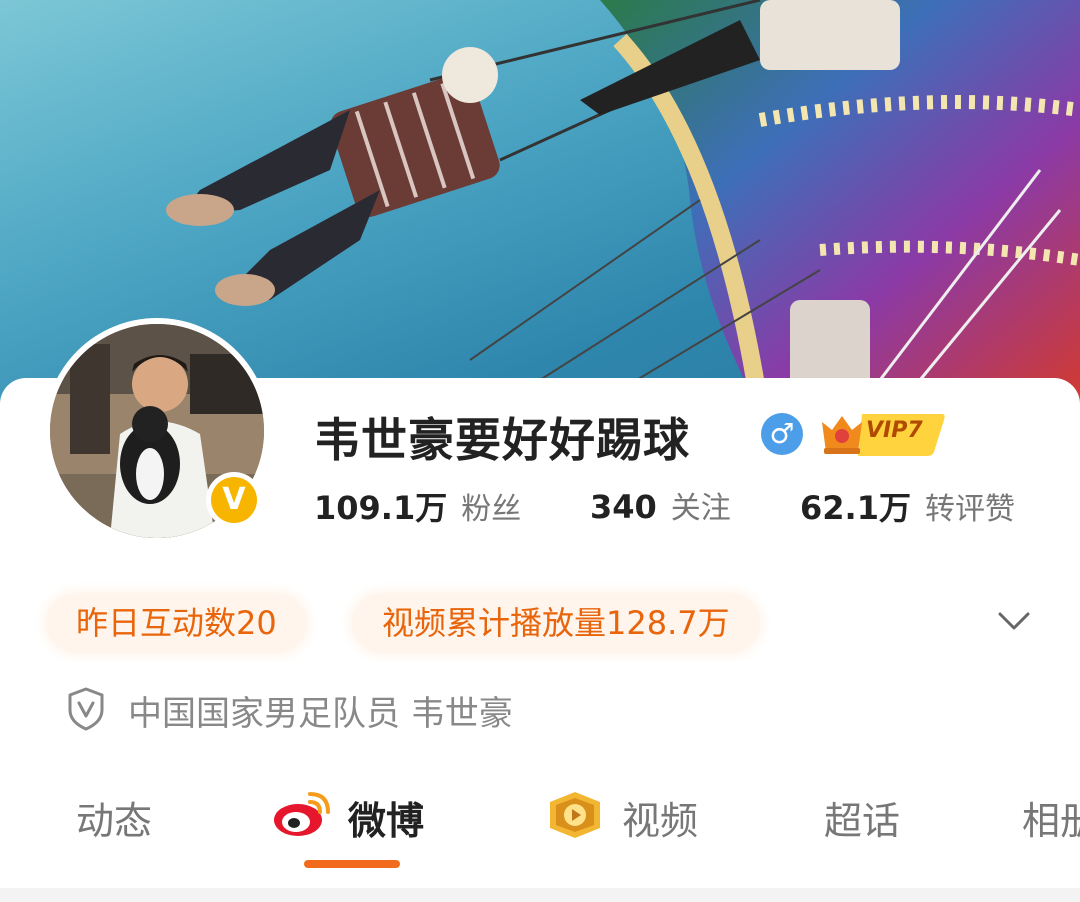 Image resolution: width=1080 pixels, height=902 pixels. What do you see at coordinates (556, 623) in the screenshot?
I see `video-plays-chip: 视频累计播放量128.7万` at bounding box center [556, 623].